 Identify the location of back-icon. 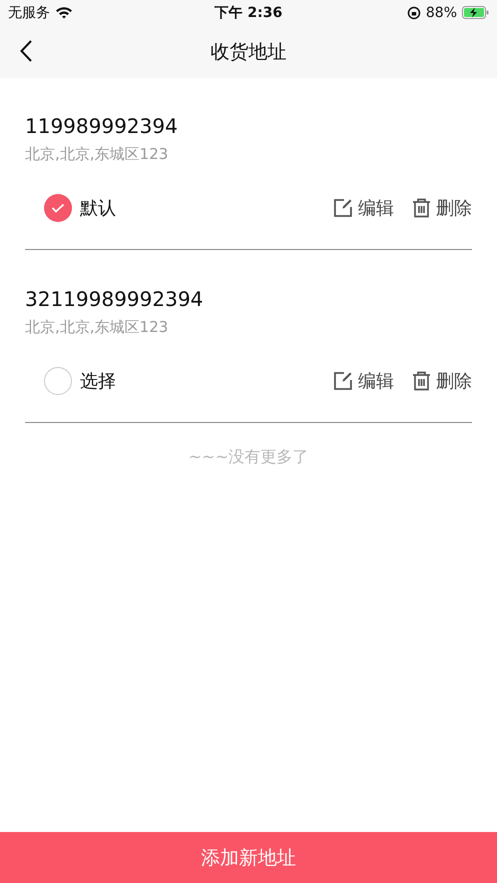
(26, 51).